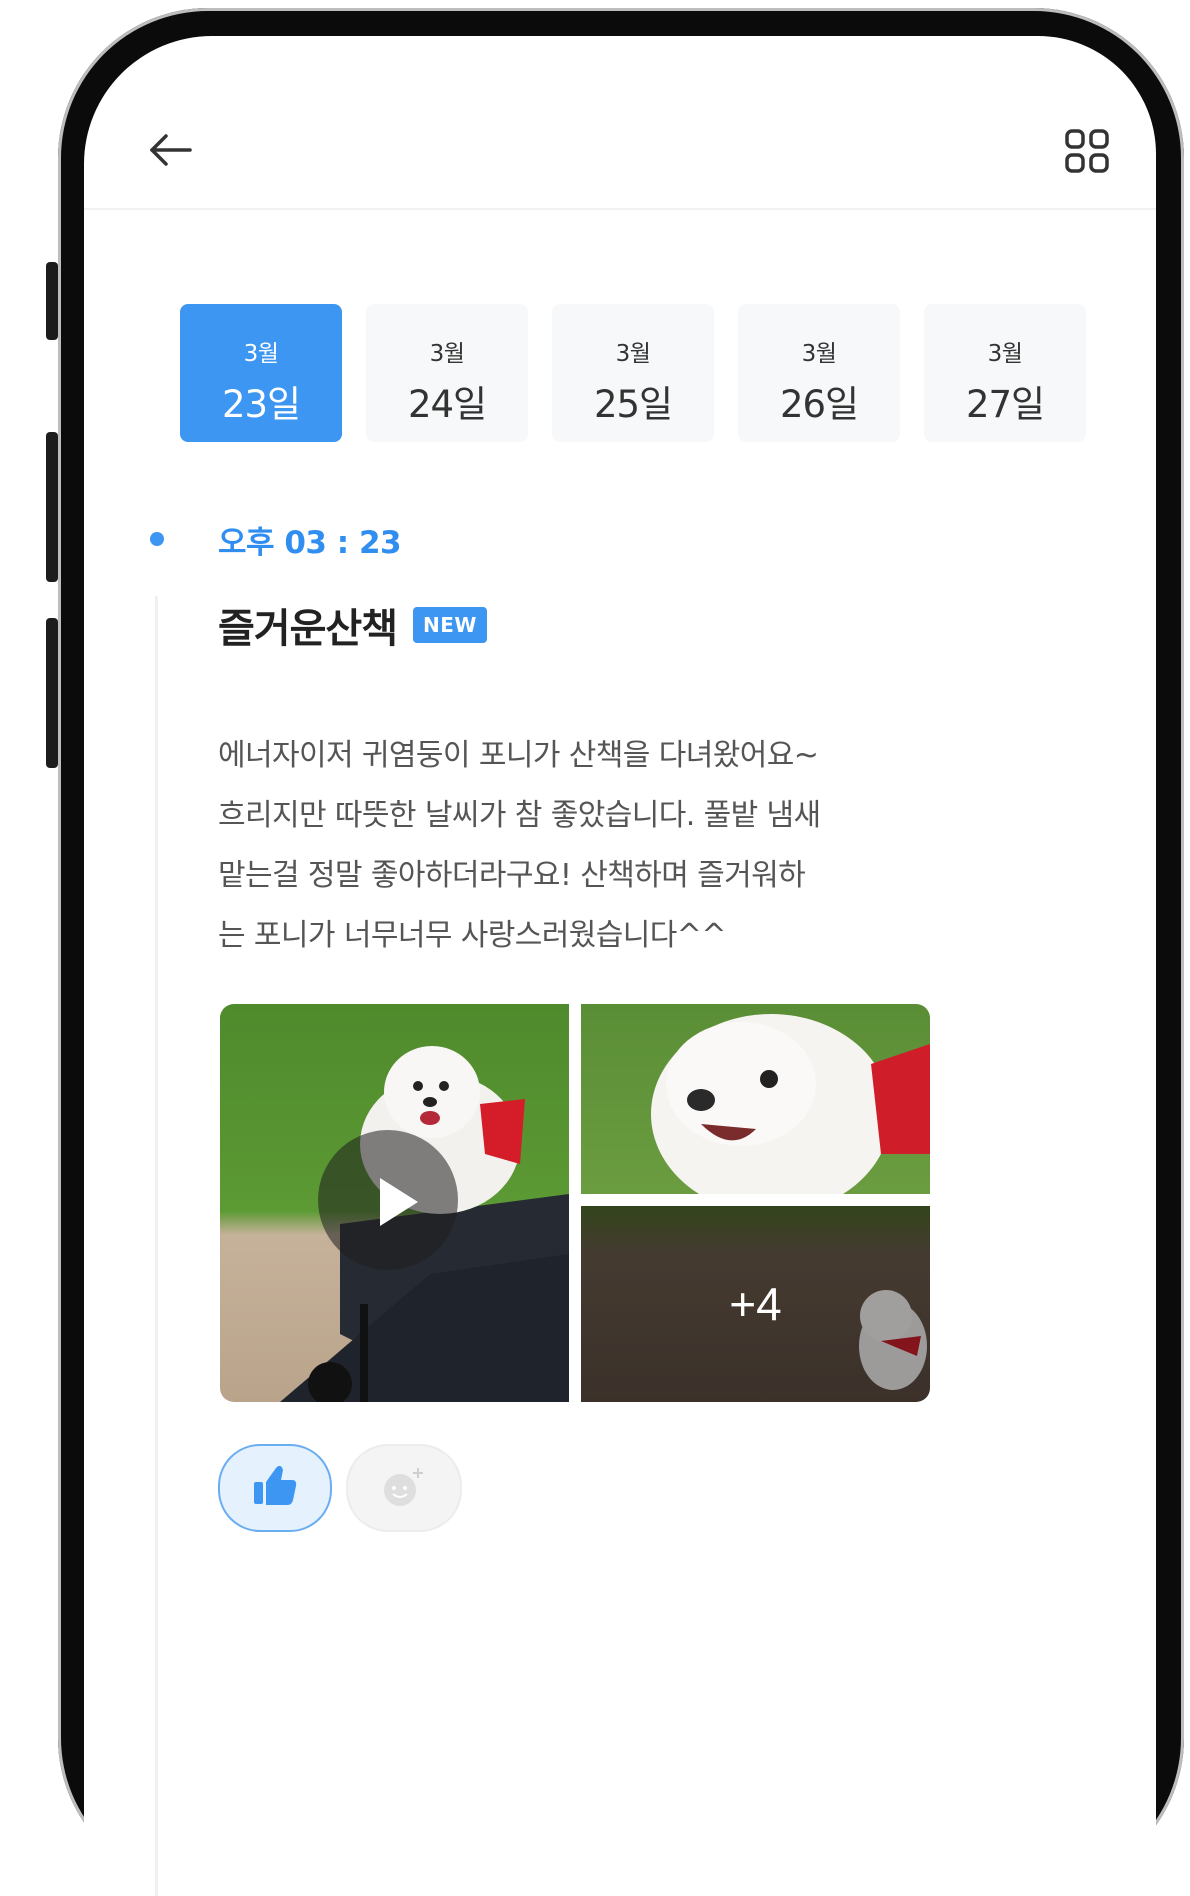  Describe the element at coordinates (52, 507) in the screenshot. I see `phone-volume-up-button` at that location.